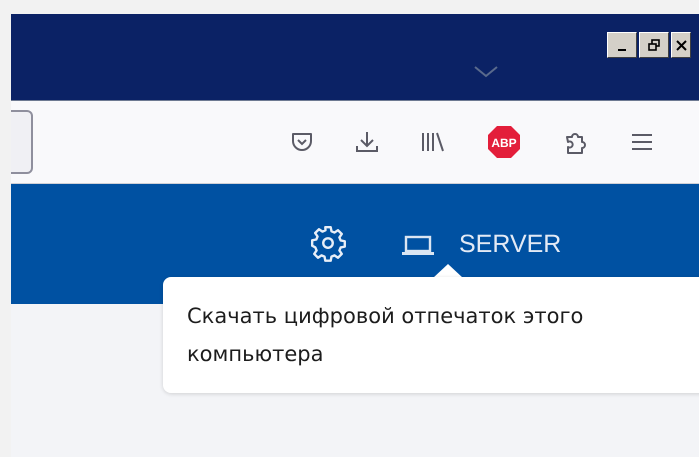  What do you see at coordinates (22, 142) in the screenshot?
I see `address-field` at bounding box center [22, 142].